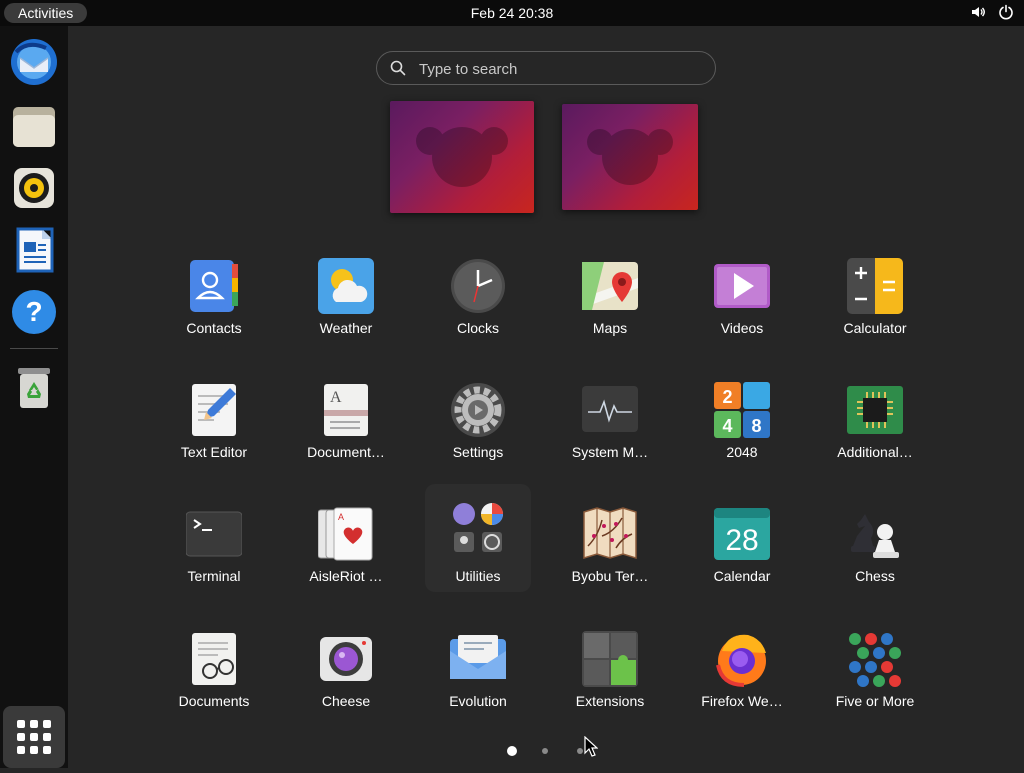 The image size is (1024, 773). I want to click on app-evolution: Evolution, so click(478, 671).